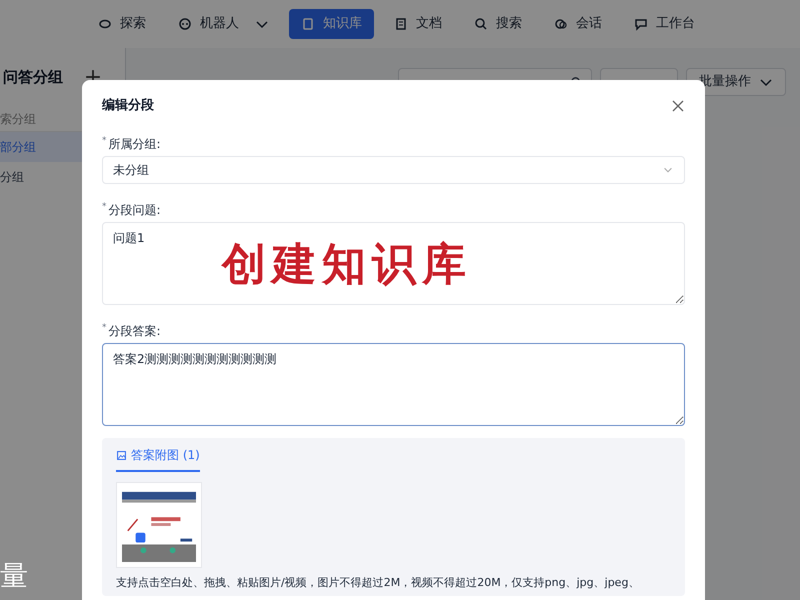  What do you see at coordinates (185, 24) in the screenshot?
I see `face-icon` at bounding box center [185, 24].